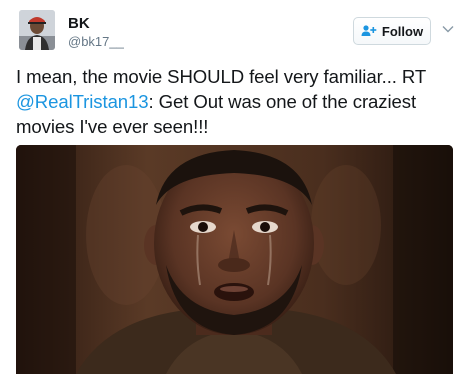 The image size is (474, 374). I want to click on user-avatar, so click(37, 30).